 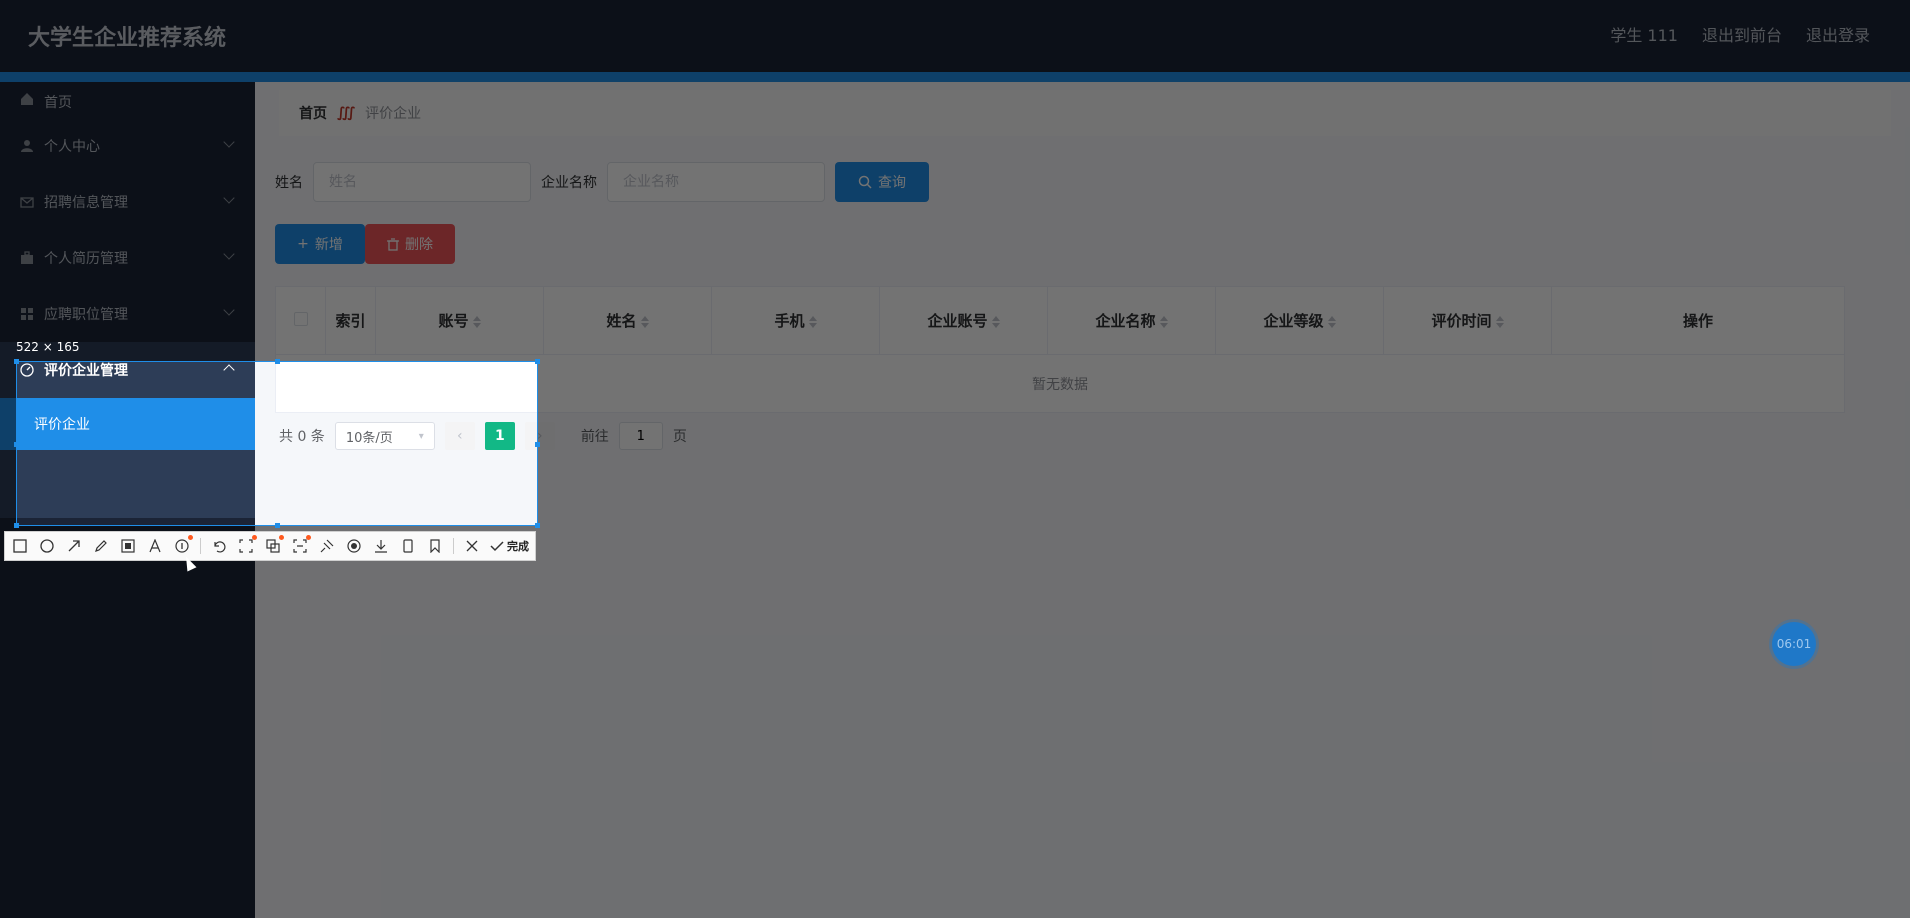 I want to click on done-button: 完成, so click(x=509, y=546).